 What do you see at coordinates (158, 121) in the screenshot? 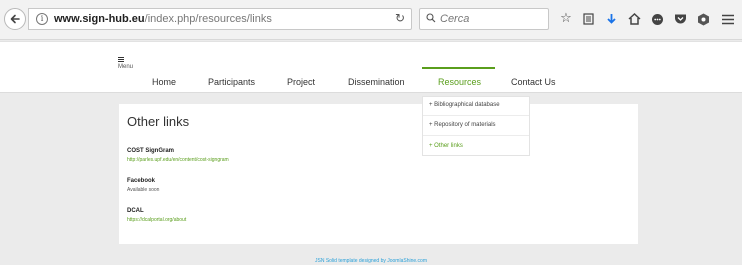
I see `page-title: Other links` at bounding box center [158, 121].